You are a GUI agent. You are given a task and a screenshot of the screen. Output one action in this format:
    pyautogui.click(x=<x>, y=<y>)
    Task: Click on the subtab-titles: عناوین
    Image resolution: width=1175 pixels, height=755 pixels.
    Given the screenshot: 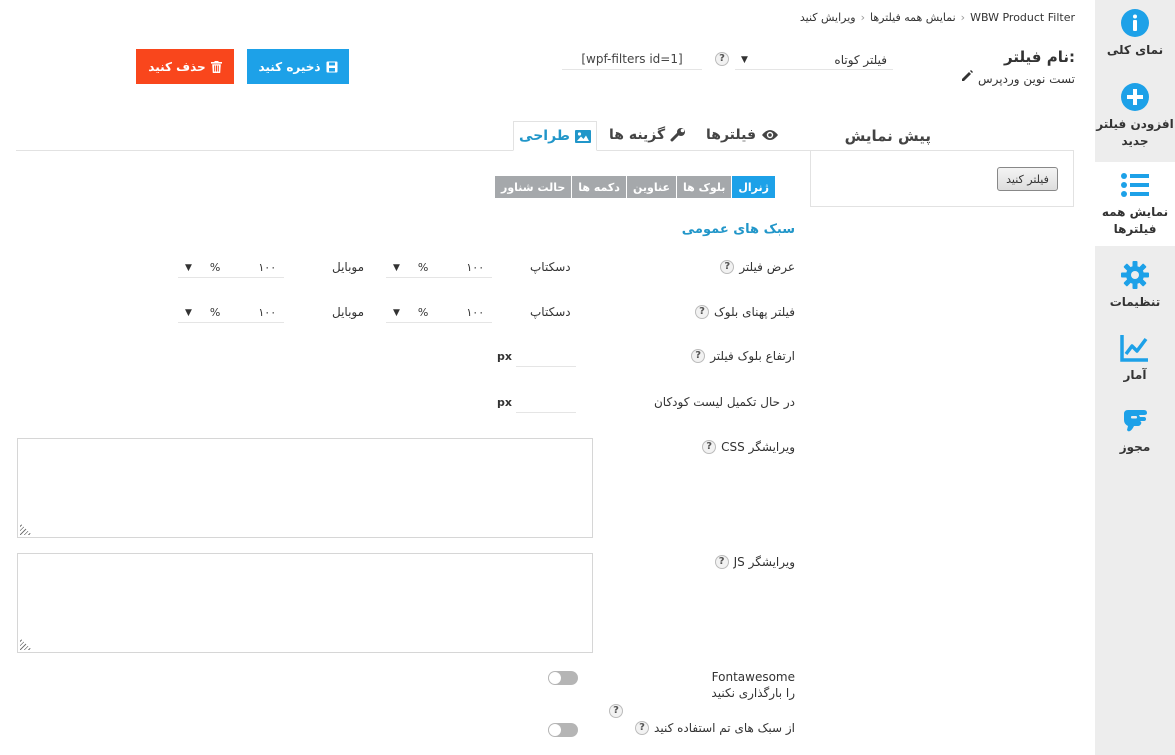 What is the action you would take?
    pyautogui.click(x=651, y=187)
    